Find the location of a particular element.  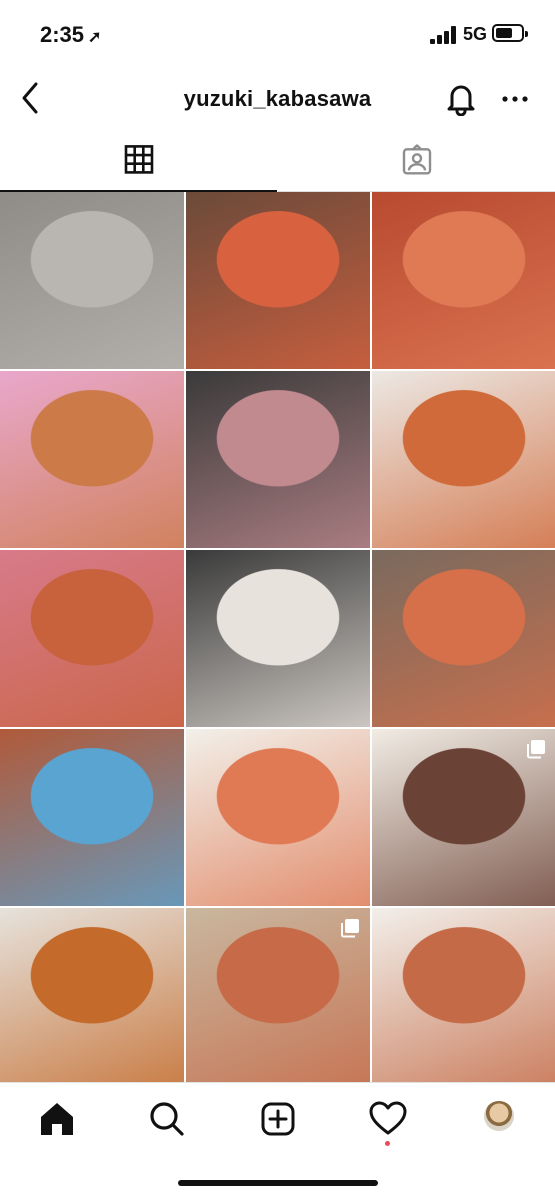

home-icon is located at coordinates (57, 1119).